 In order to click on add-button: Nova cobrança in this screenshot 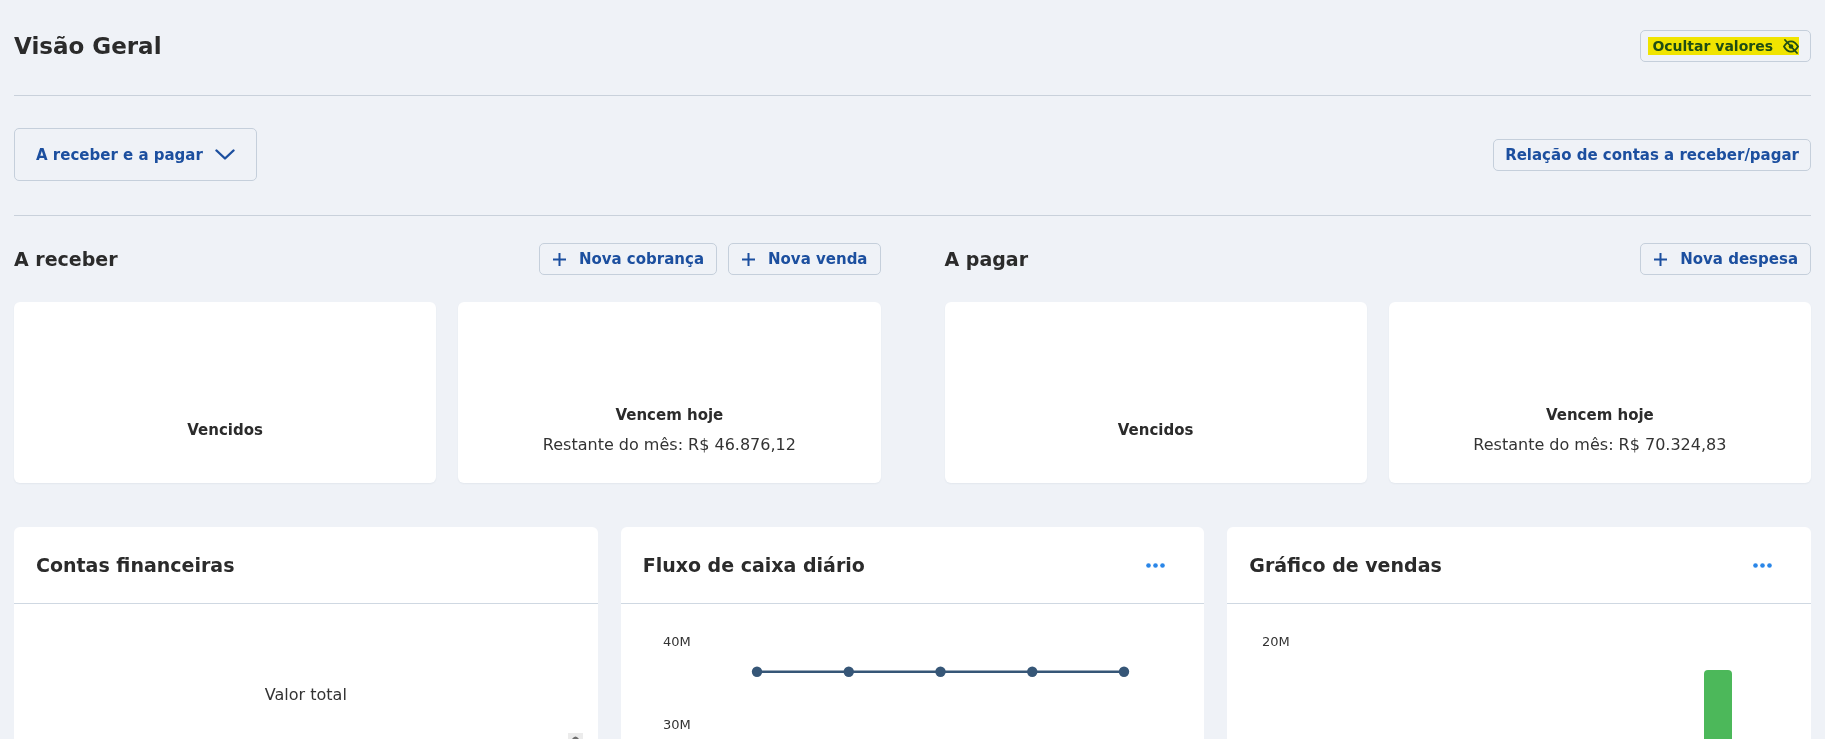, I will do `click(627, 259)`.